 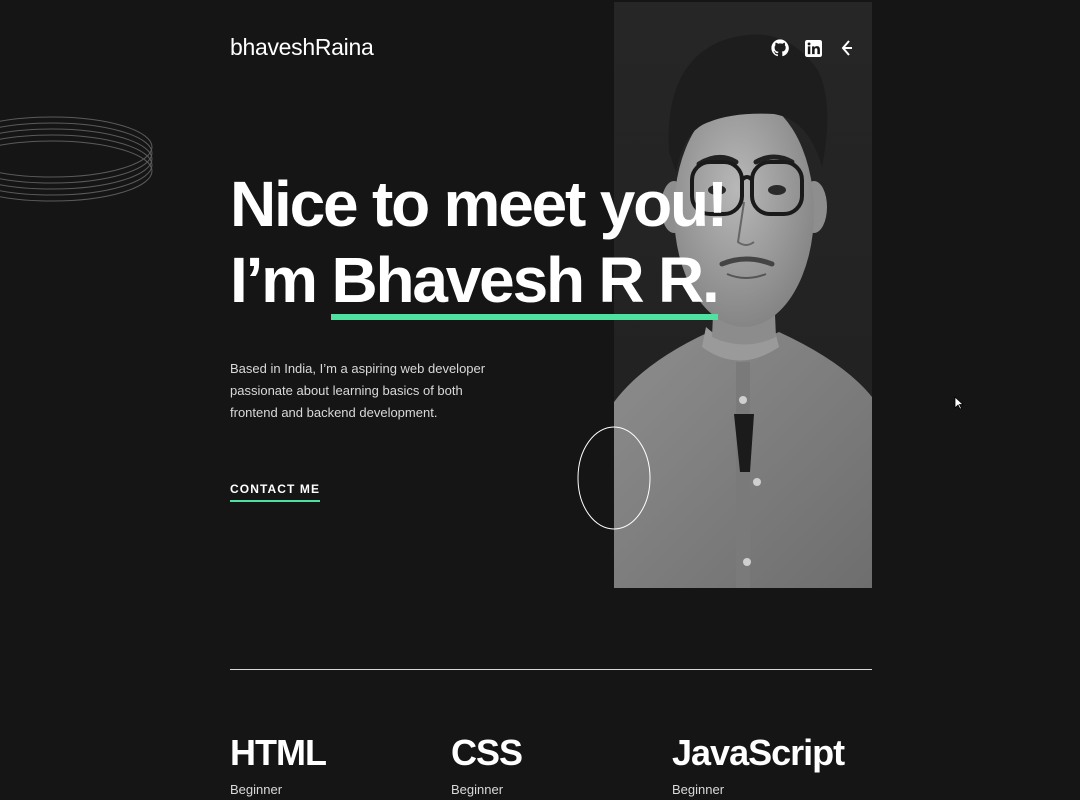 I want to click on social-links, so click(x=813, y=48).